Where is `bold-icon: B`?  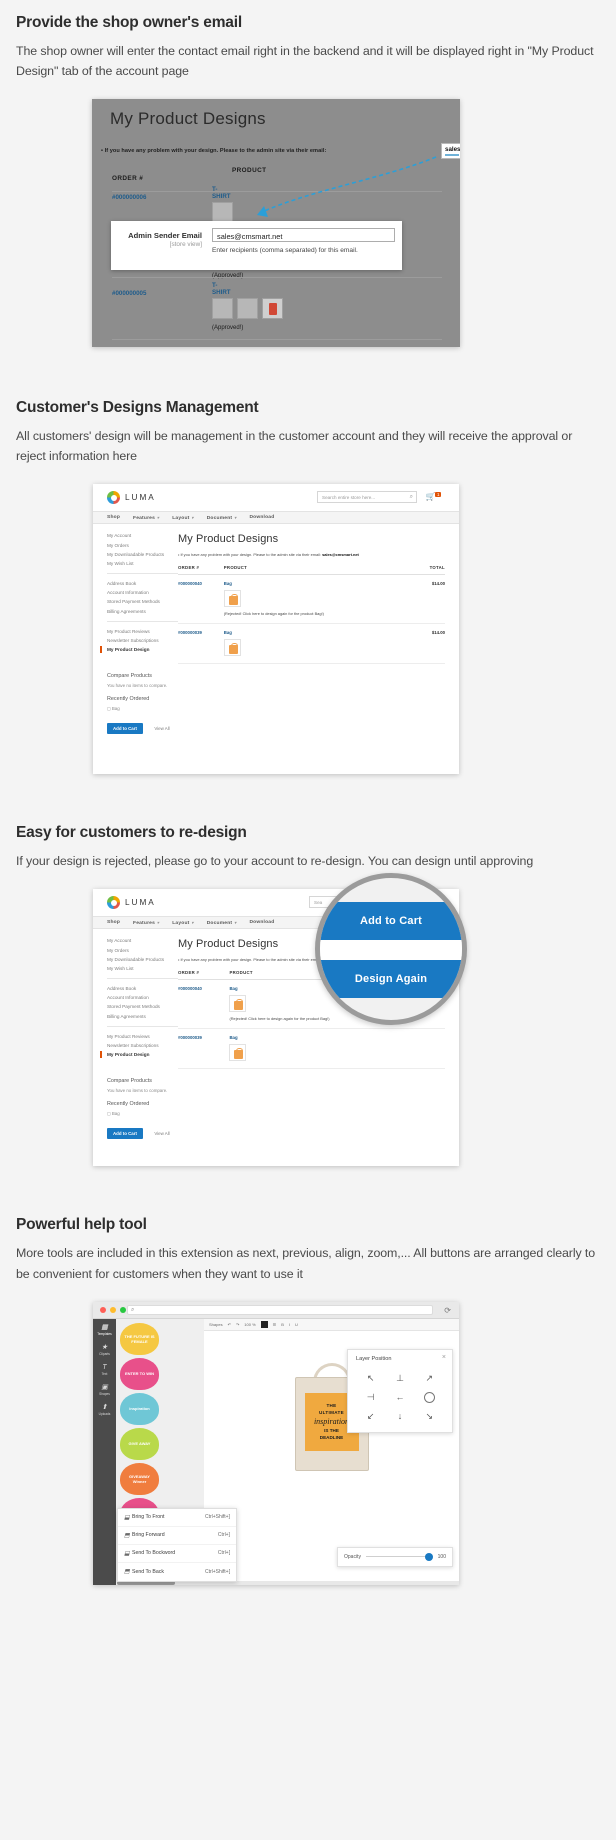 bold-icon: B is located at coordinates (282, 1324).